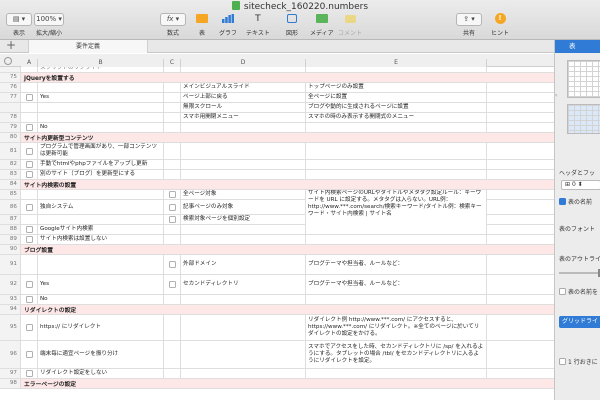 This screenshot has width=600, height=400. I want to click on column-header-c: C, so click(172, 63).